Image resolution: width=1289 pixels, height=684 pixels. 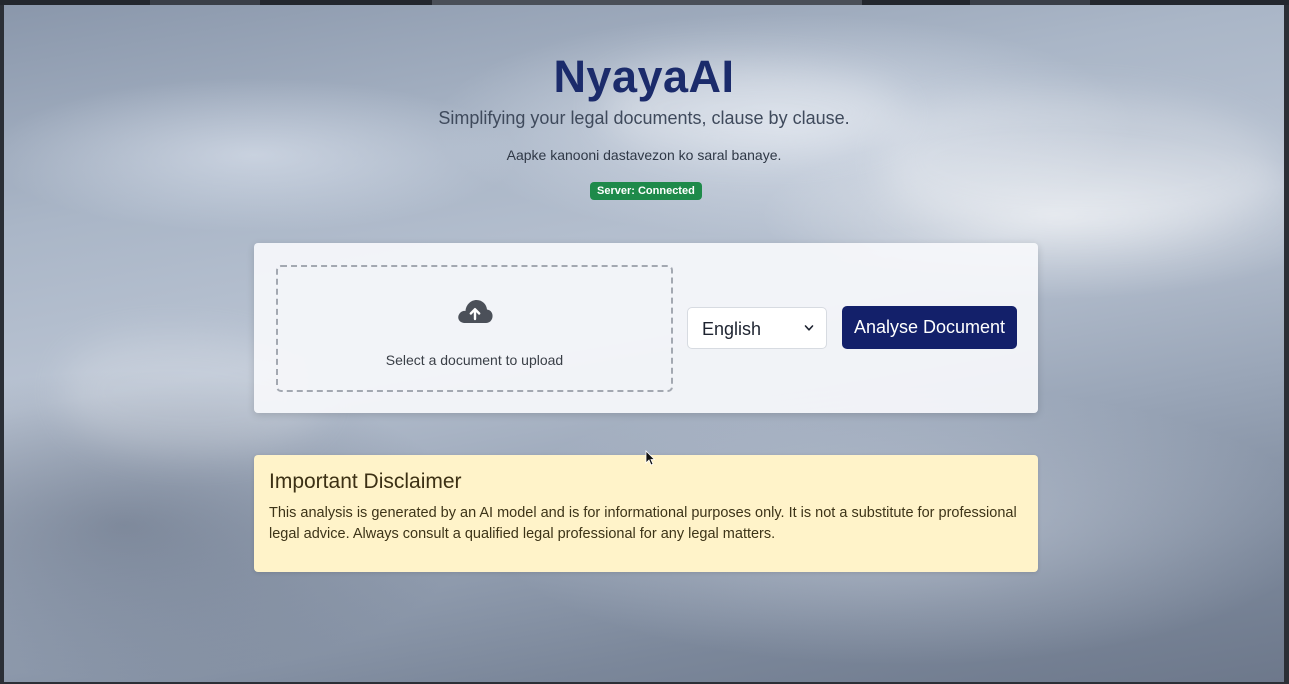 I want to click on dropzone-label: Select a document to upload, so click(x=474, y=360).